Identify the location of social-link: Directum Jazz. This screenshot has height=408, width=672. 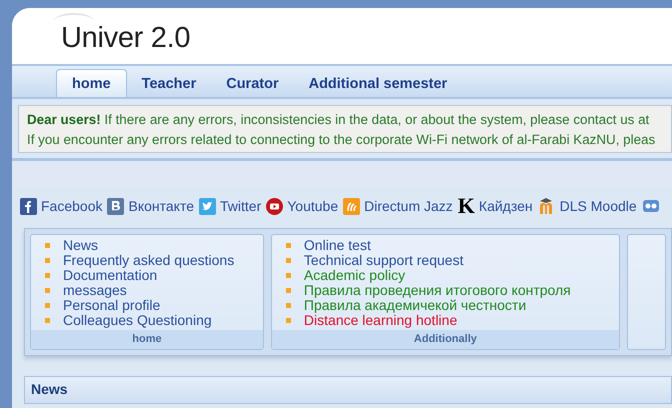
(408, 206).